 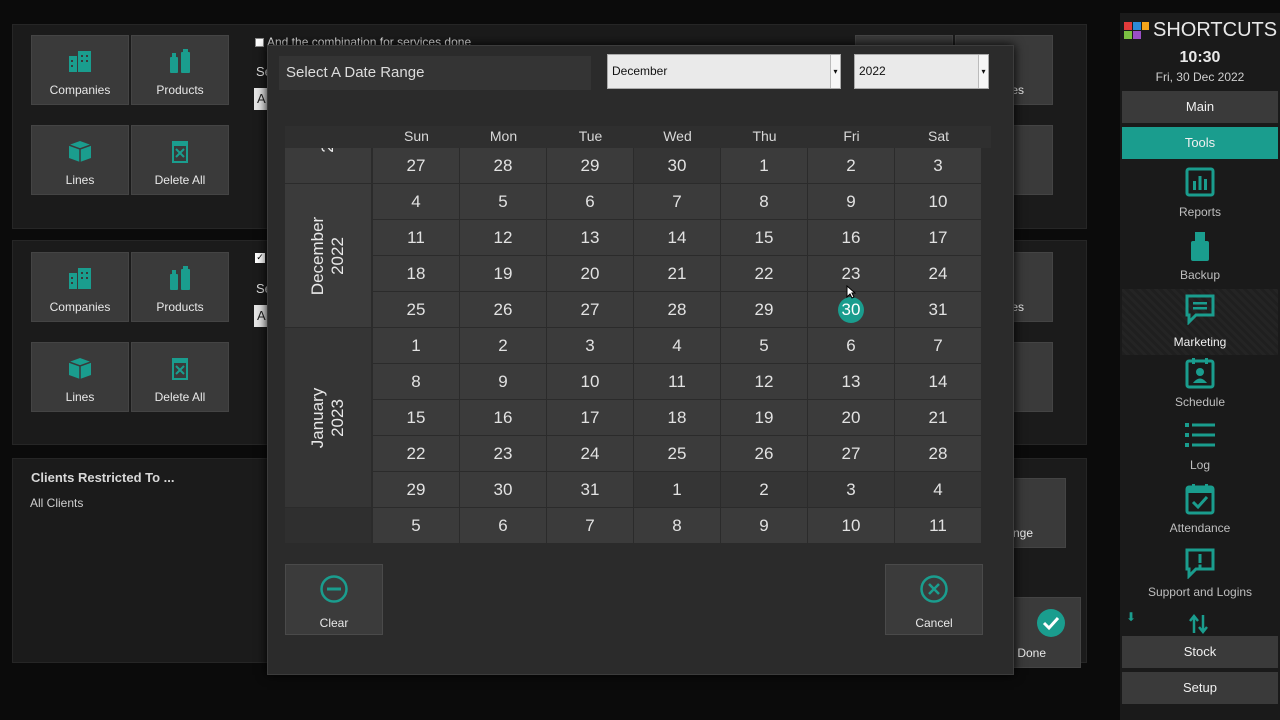 What do you see at coordinates (1200, 652) in the screenshot?
I see `stock-button: Stock` at bounding box center [1200, 652].